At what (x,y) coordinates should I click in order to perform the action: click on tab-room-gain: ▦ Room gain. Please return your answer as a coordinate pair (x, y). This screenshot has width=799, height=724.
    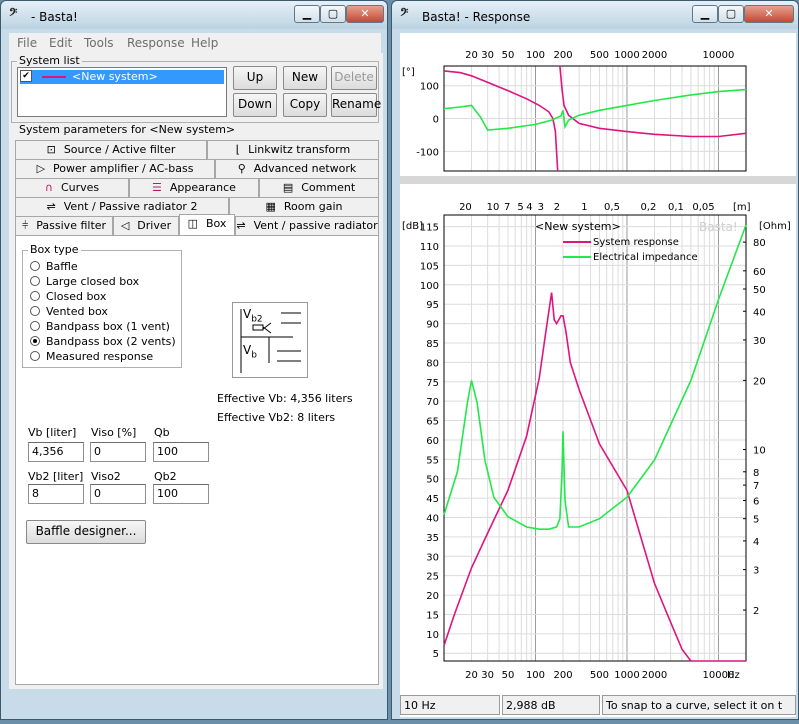
    Looking at the image, I should click on (304, 206).